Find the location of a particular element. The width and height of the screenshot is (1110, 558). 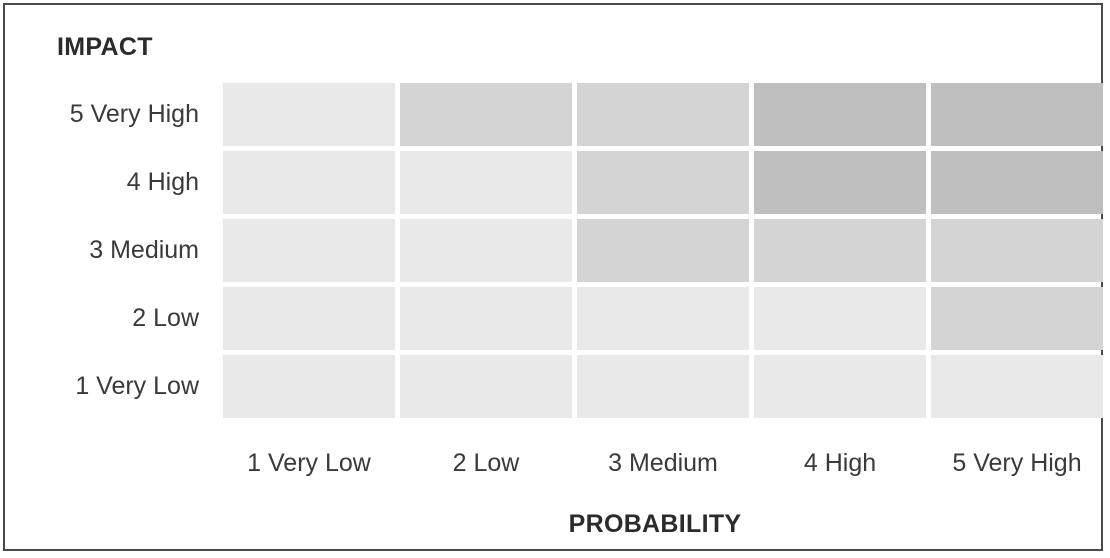

probability-axis-label: 1 Very Low is located at coordinates (309, 463).